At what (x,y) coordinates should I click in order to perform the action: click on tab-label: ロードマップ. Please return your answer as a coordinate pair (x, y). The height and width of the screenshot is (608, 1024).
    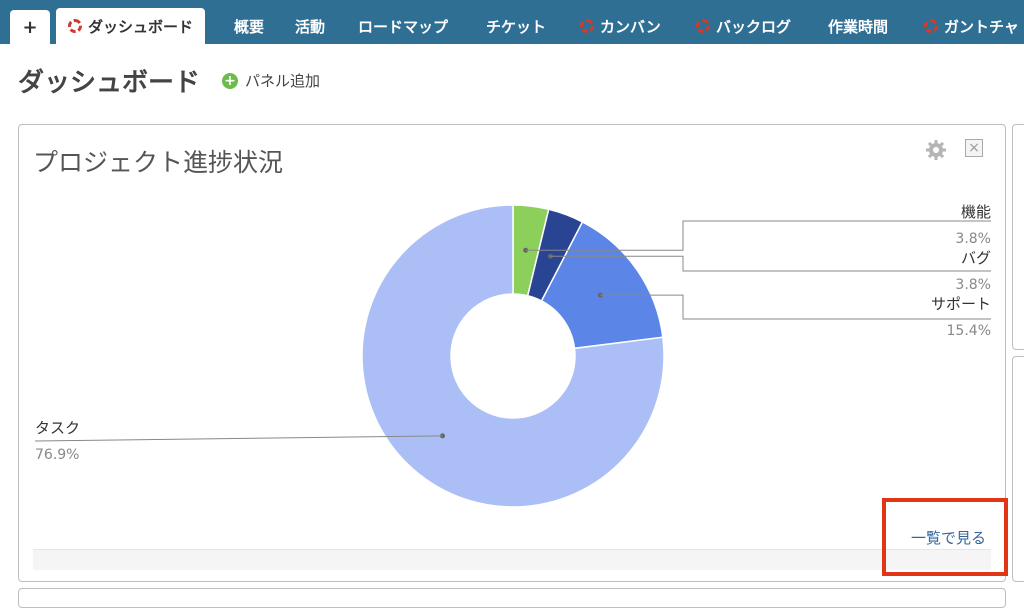
    Looking at the image, I should click on (403, 26).